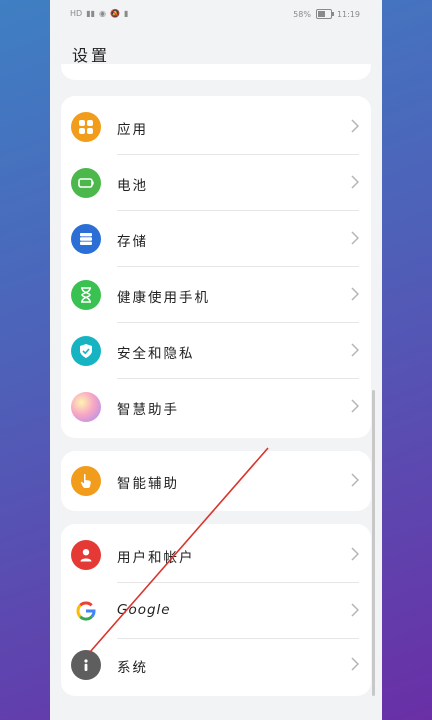  I want to click on signal-icon: ▮▮, so click(90, 13).